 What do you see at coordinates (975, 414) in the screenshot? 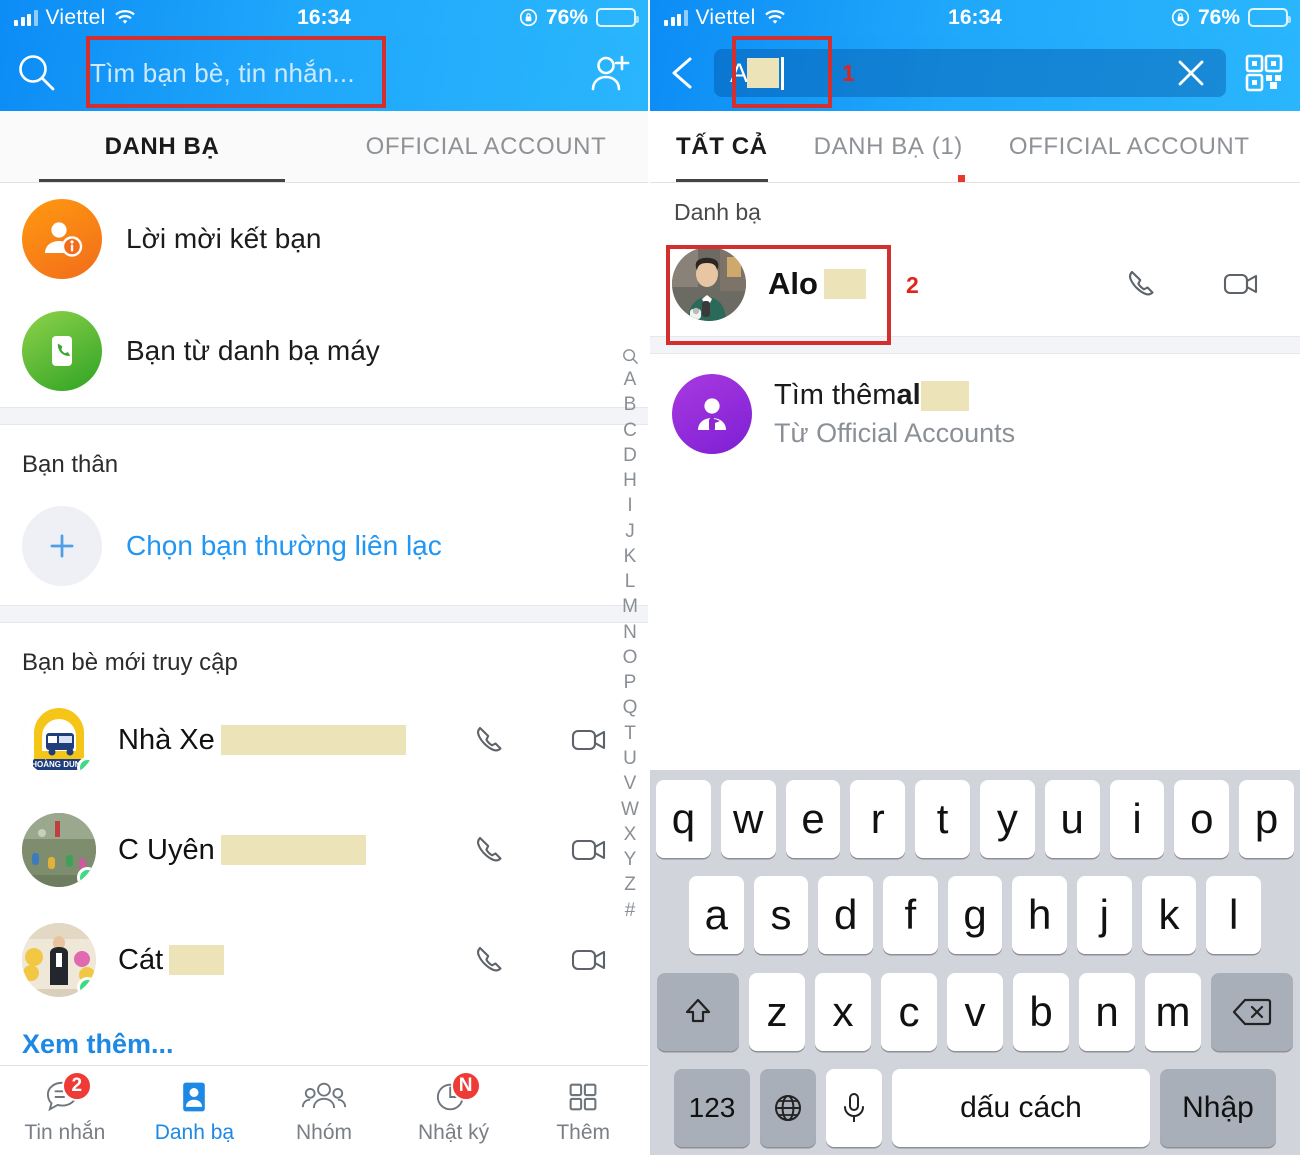
I see `official-account-search-row: Tìm thêm al Từ Official Accounts` at bounding box center [975, 414].